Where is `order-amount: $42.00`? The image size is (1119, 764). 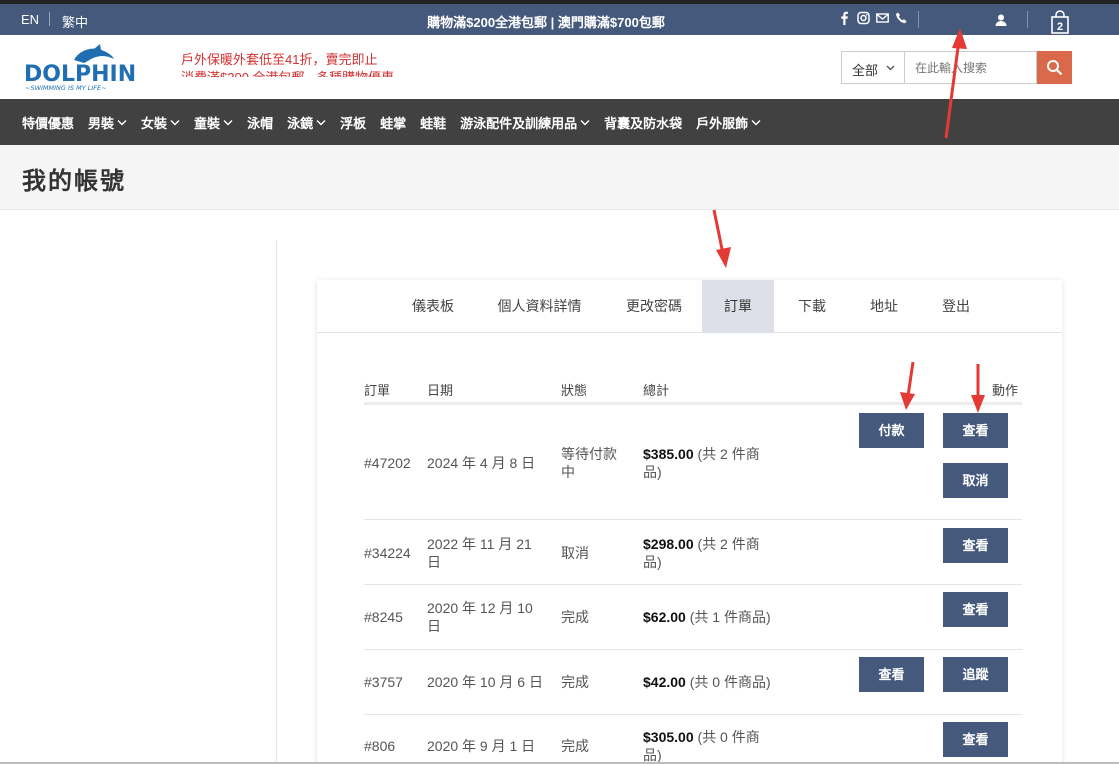
order-amount: $42.00 is located at coordinates (664, 682).